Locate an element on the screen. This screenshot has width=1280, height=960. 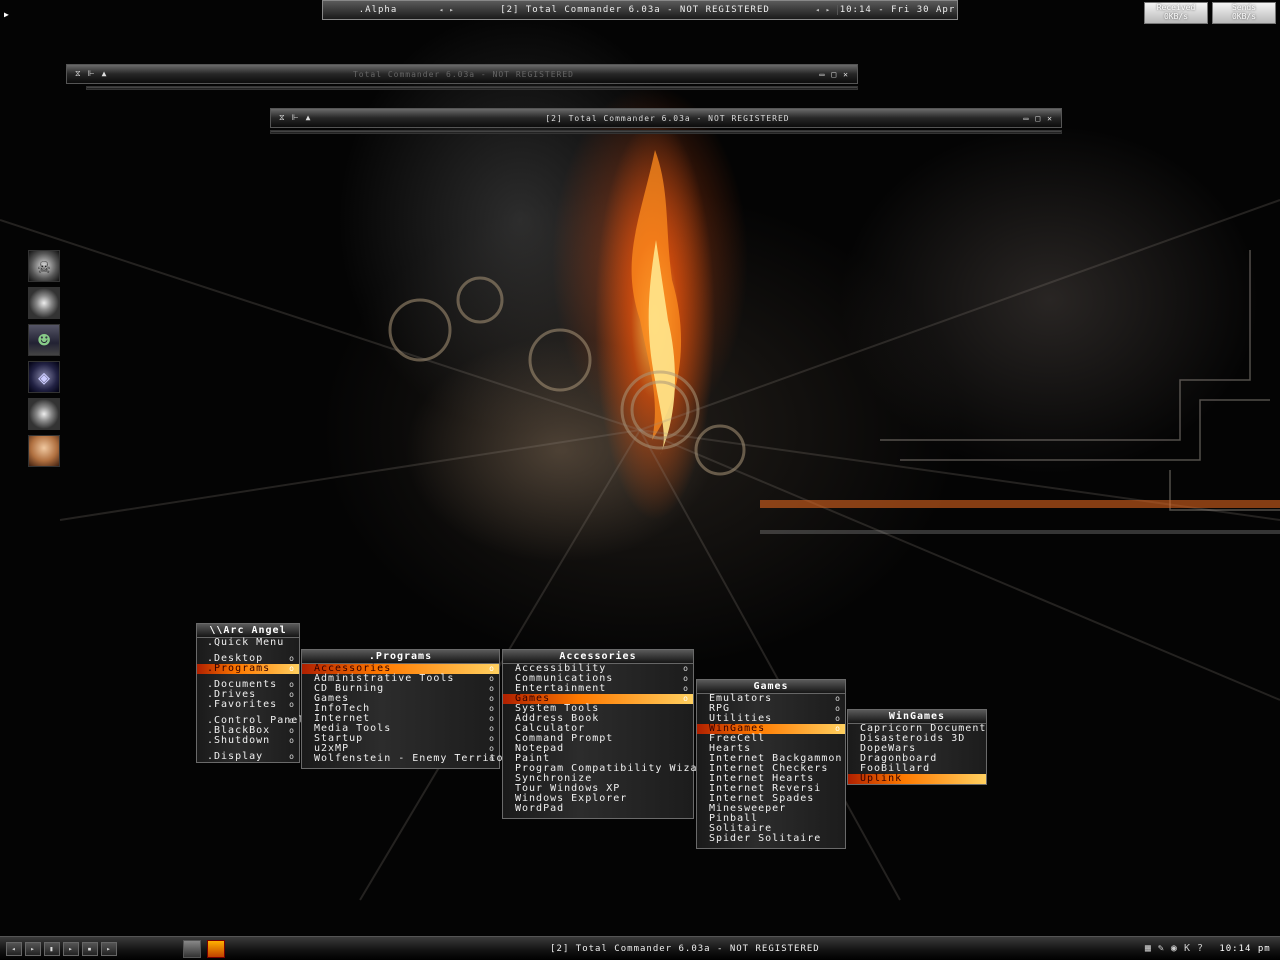
top-clock: 10:14 - Fri 30 Apr is located at coordinates (897, 10).